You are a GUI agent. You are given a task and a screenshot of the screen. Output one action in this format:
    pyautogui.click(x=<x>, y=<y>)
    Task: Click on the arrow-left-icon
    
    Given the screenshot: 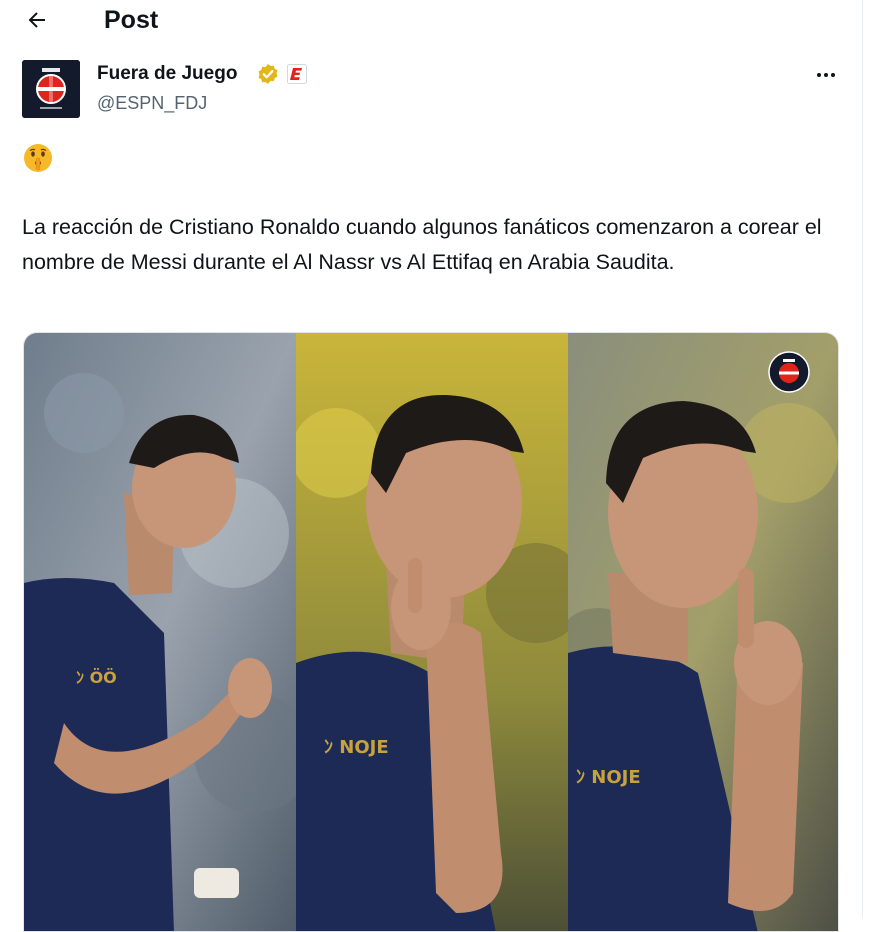 What is the action you would take?
    pyautogui.click(x=36, y=20)
    